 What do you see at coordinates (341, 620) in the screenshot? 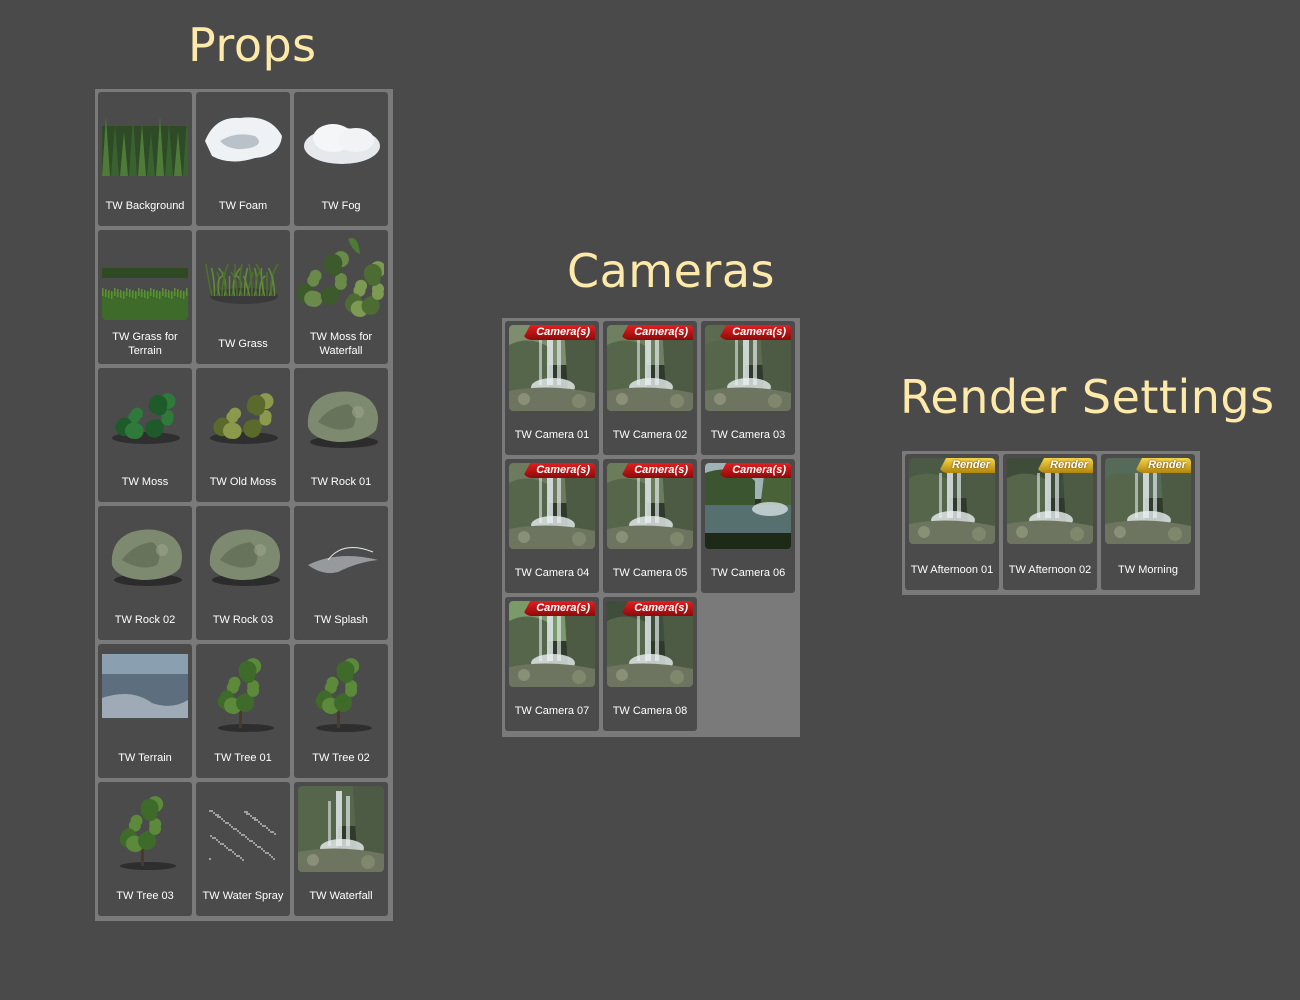
I see `prop-label: TW Splash` at bounding box center [341, 620].